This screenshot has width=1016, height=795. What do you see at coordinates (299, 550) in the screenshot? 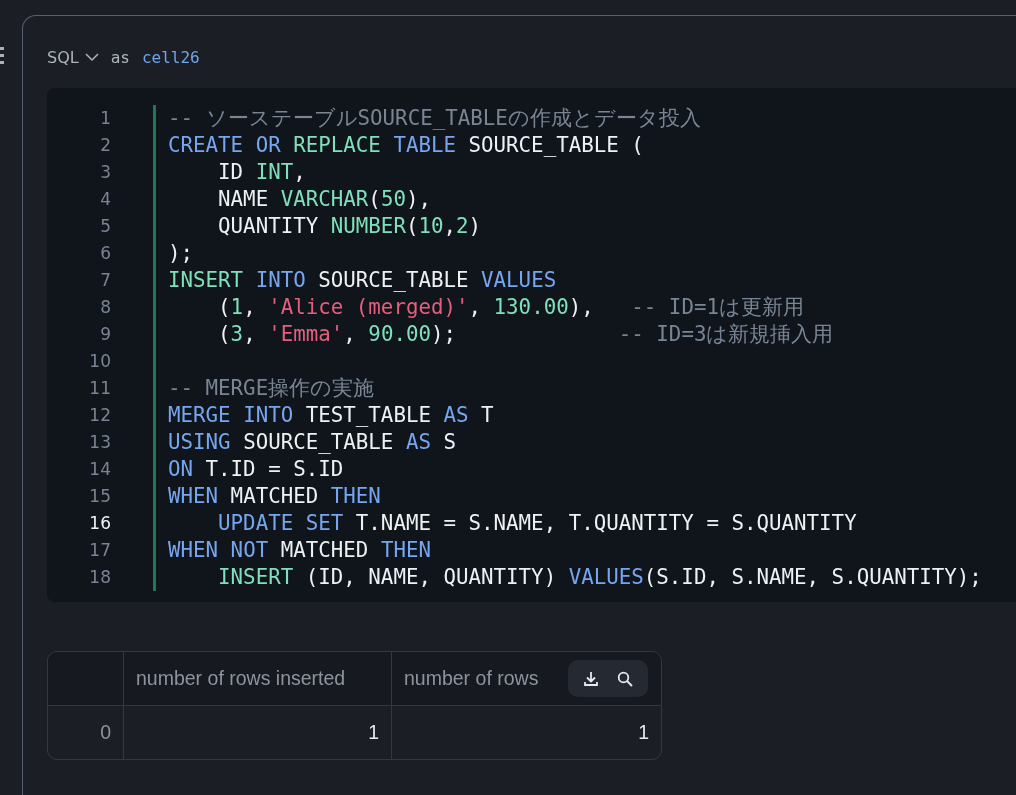
I see `code-line: WHEN NOT MATCHED THEN` at bounding box center [299, 550].